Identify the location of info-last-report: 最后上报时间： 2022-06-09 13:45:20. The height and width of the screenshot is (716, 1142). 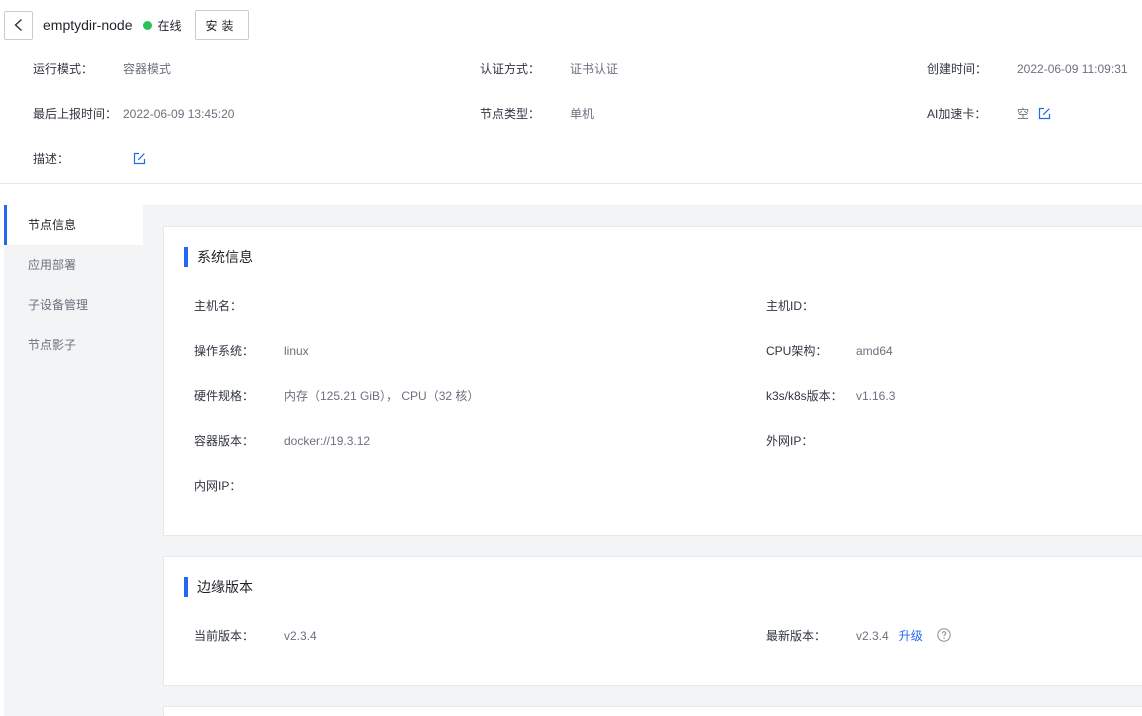
(153, 114).